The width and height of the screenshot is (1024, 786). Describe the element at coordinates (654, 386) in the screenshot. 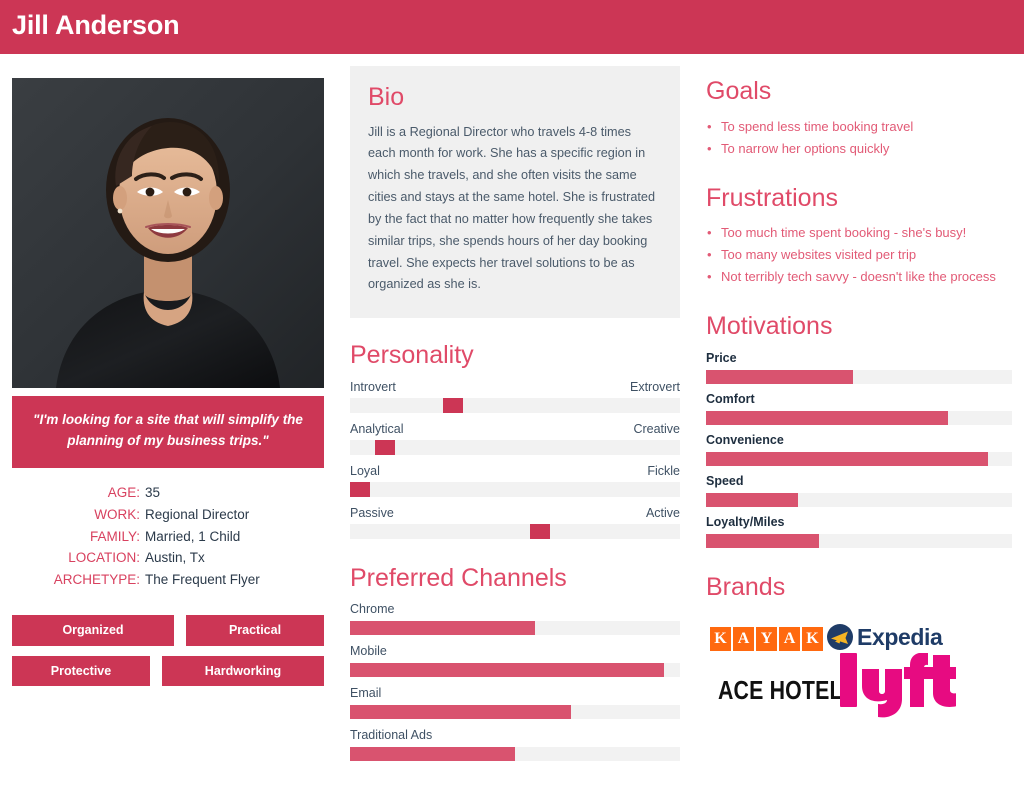

I see `slider-label-right: Extrovert` at that location.